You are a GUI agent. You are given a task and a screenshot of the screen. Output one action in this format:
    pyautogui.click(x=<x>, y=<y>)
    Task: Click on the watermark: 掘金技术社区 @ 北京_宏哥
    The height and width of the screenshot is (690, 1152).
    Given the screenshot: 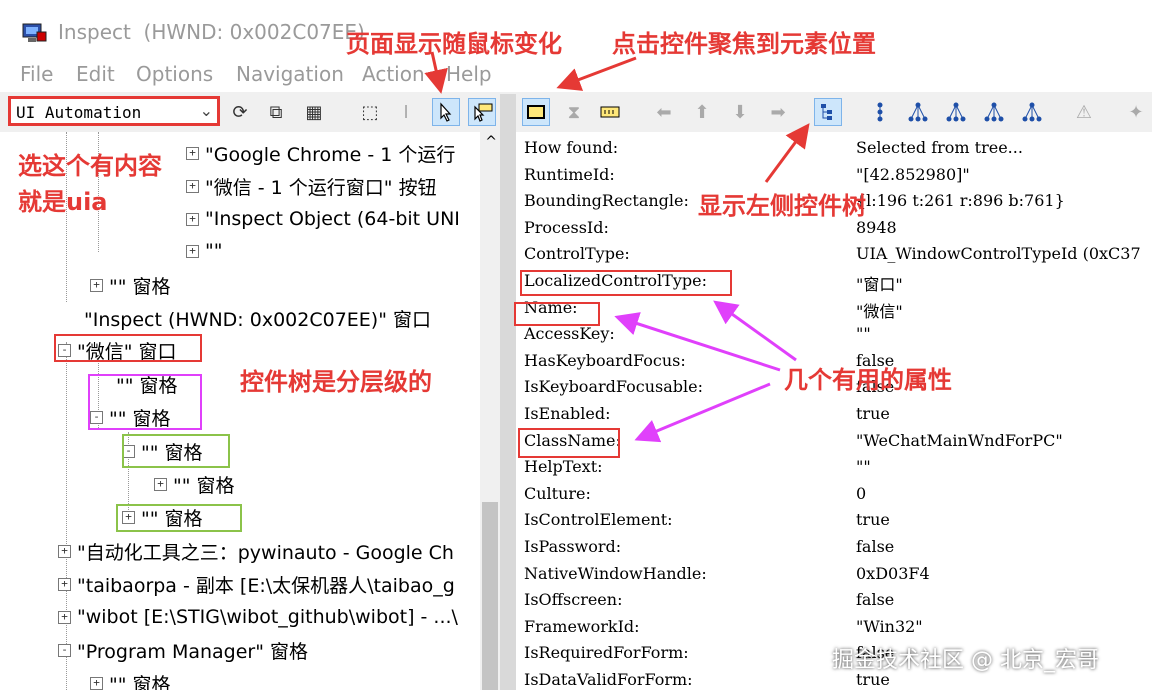 What is the action you would take?
    pyautogui.click(x=965, y=660)
    